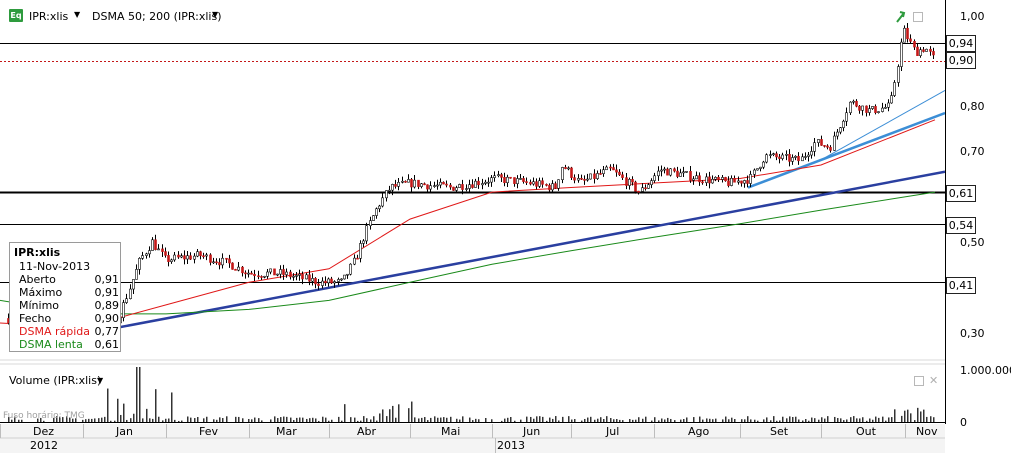 This screenshot has height=453, width=1011. What do you see at coordinates (37, 252) in the screenshot?
I see `info-symbol: IPR:xlis` at bounding box center [37, 252].